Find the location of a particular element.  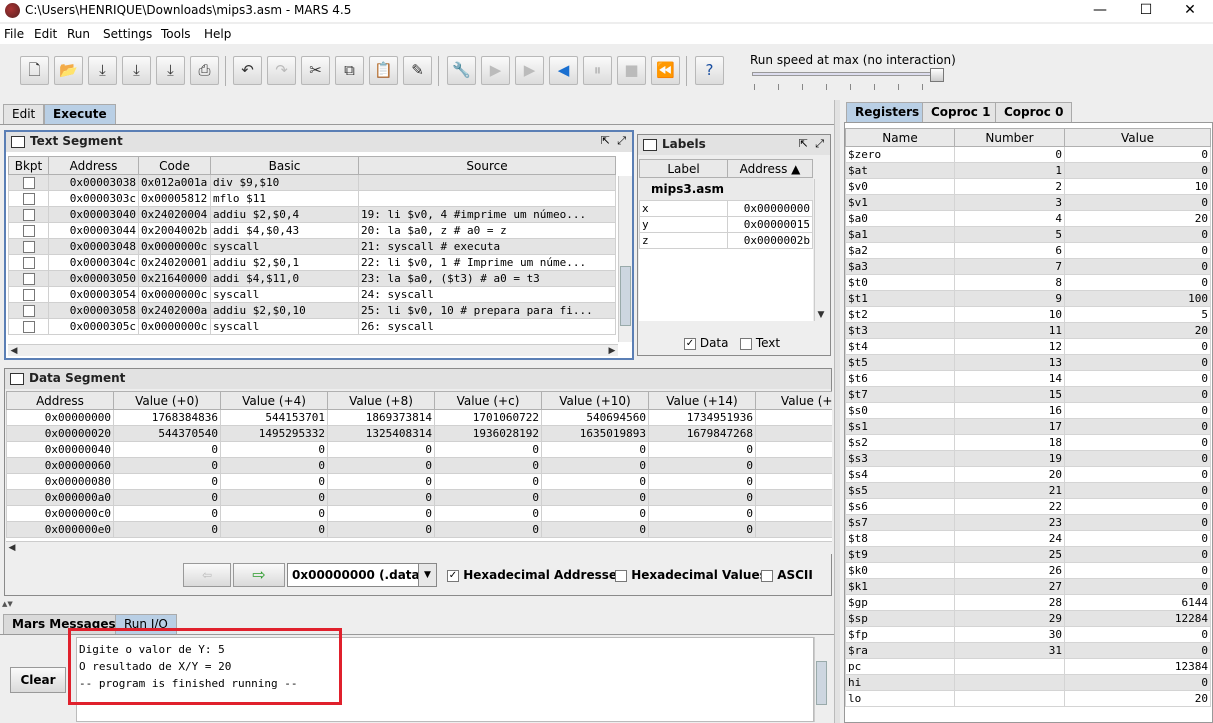

redo-icon: ↷ is located at coordinates (281, 70).